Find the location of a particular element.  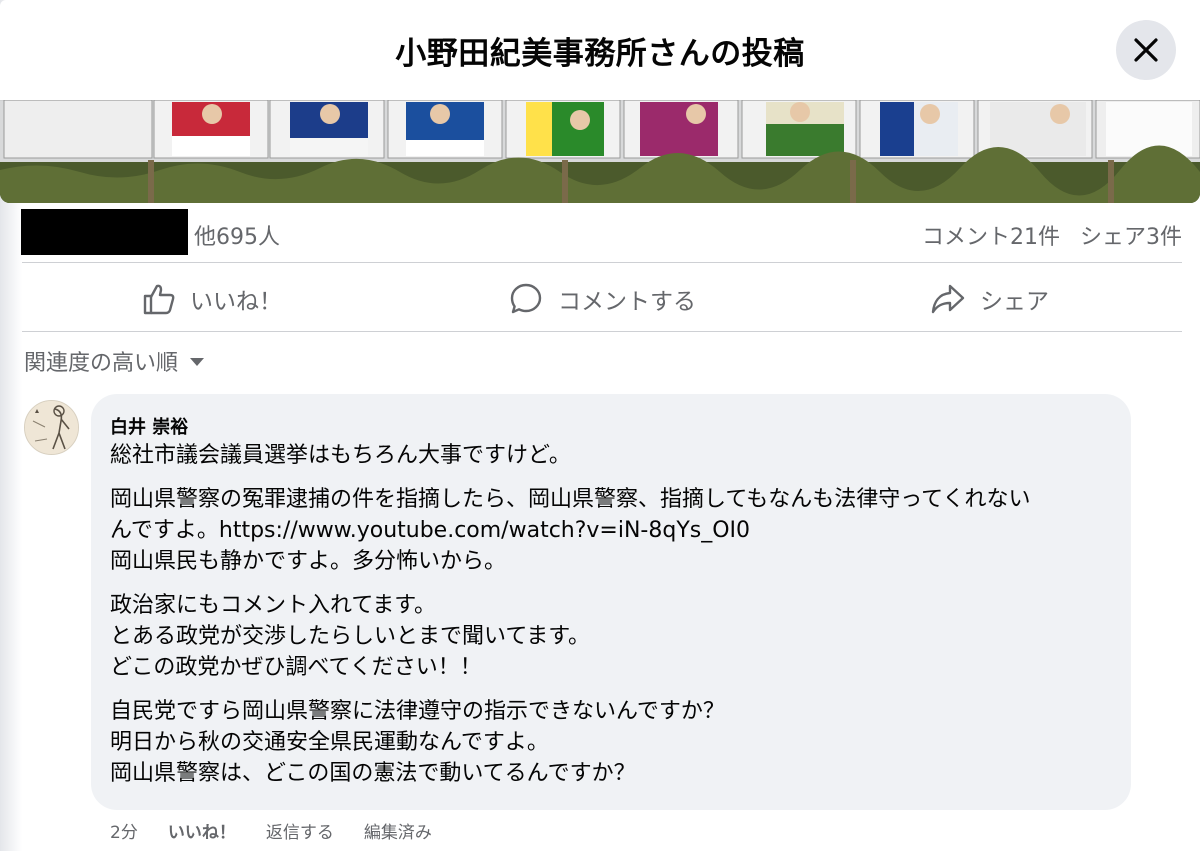

share-count: シェア3件 is located at coordinates (1131, 237).